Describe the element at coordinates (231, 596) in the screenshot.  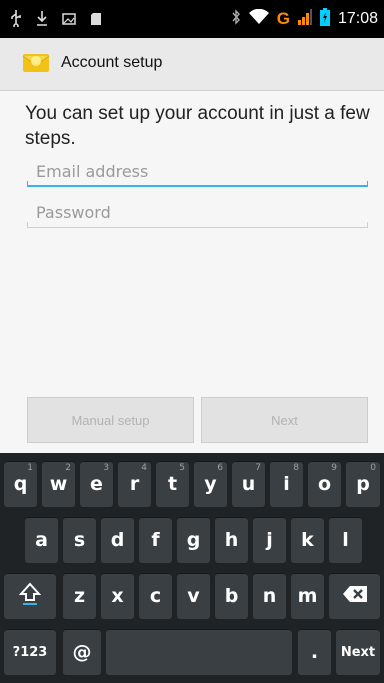
I see `key-b: b` at that location.